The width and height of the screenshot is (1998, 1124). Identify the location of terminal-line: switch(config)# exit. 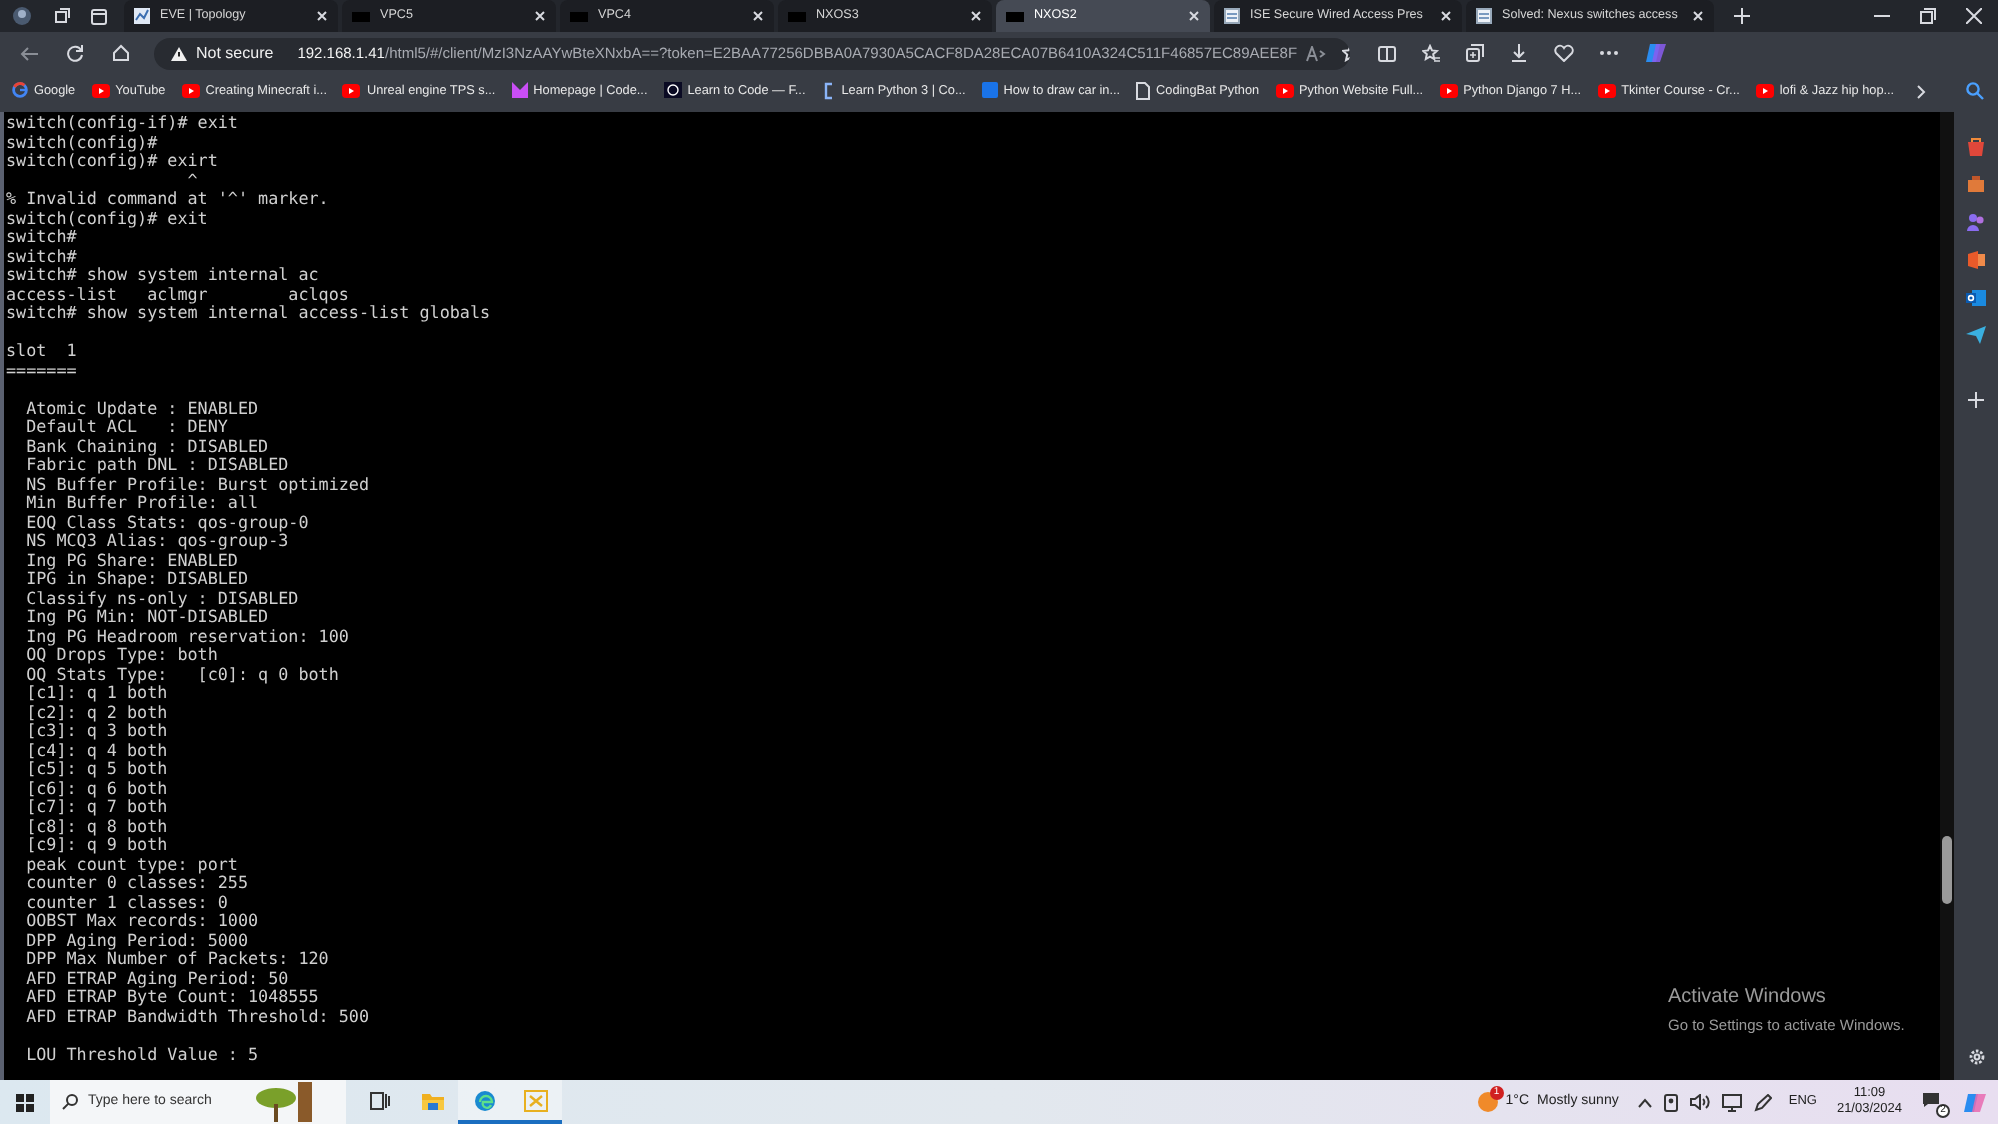
(107, 218).